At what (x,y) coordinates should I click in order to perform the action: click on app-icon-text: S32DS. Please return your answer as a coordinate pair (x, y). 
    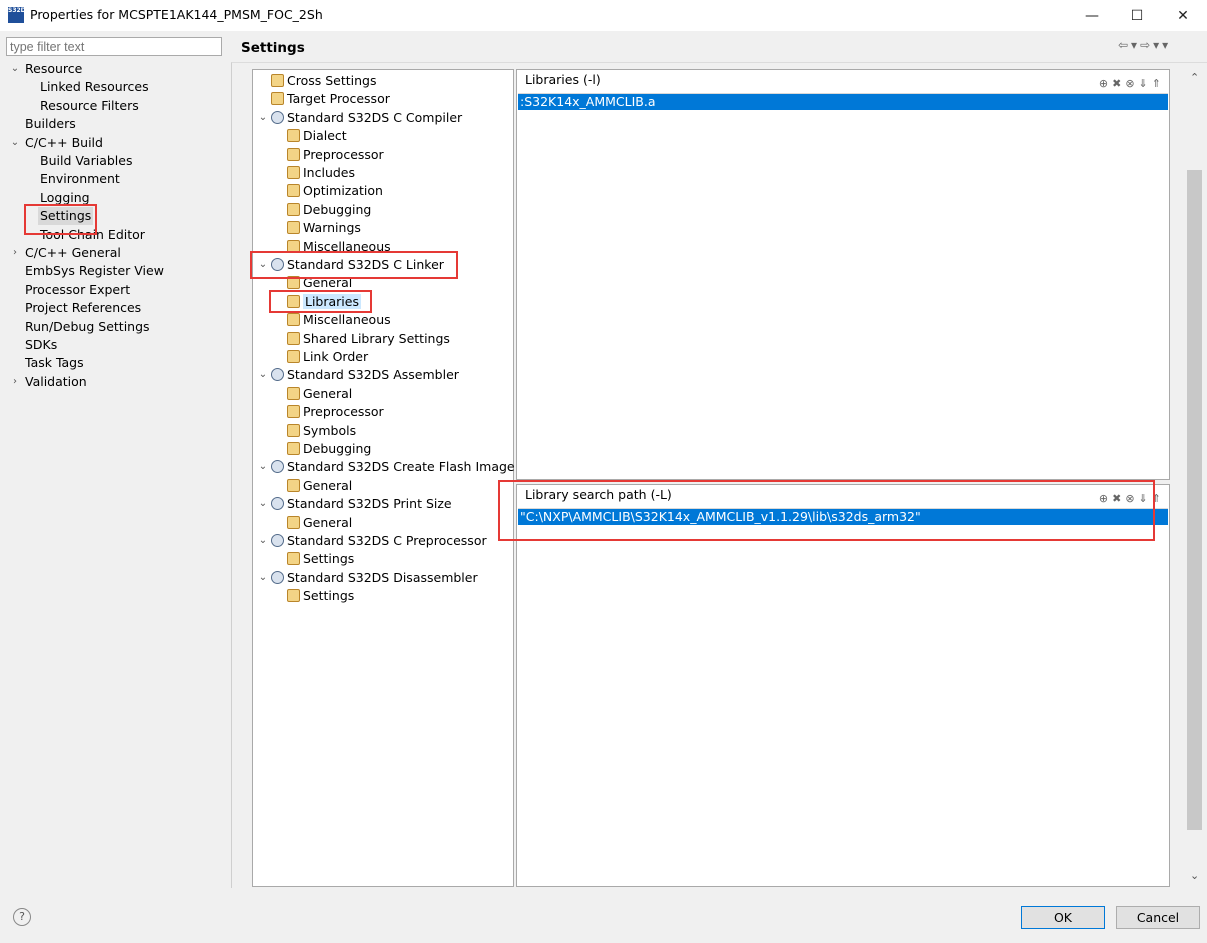
    Looking at the image, I should click on (19, 10).